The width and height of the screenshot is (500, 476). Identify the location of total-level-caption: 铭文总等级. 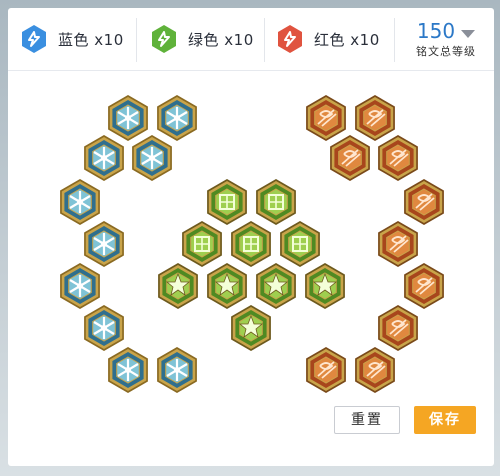
(446, 51).